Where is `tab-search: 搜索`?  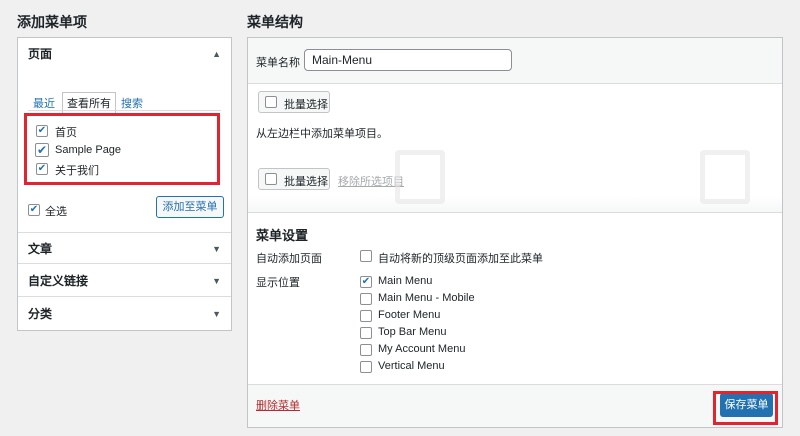 tab-search: 搜索 is located at coordinates (132, 103).